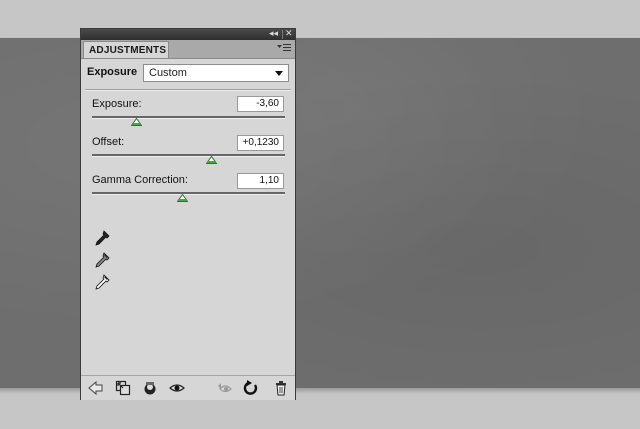 Image resolution: width=640 pixels, height=429 pixels. Describe the element at coordinates (251, 388) in the screenshot. I see `reset-icon` at that location.